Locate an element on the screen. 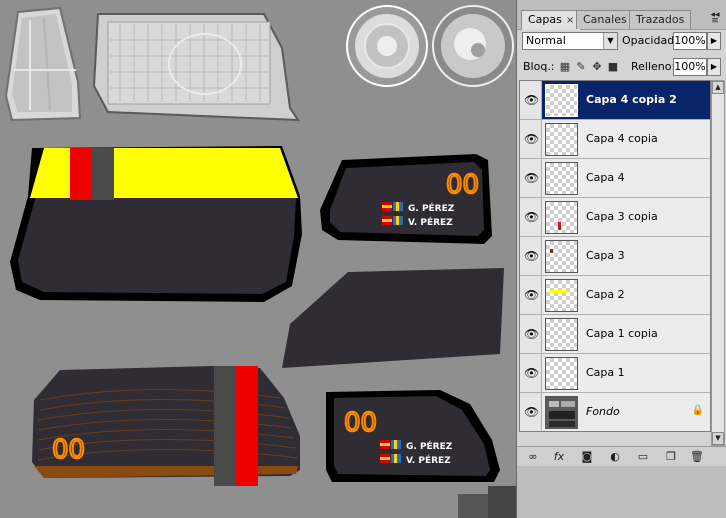  lock-paint-icon: ✎ is located at coordinates (581, 67).